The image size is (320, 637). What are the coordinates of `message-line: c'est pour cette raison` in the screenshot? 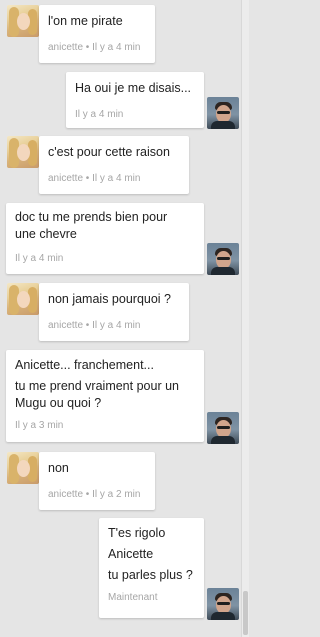 It's located at (109, 152).